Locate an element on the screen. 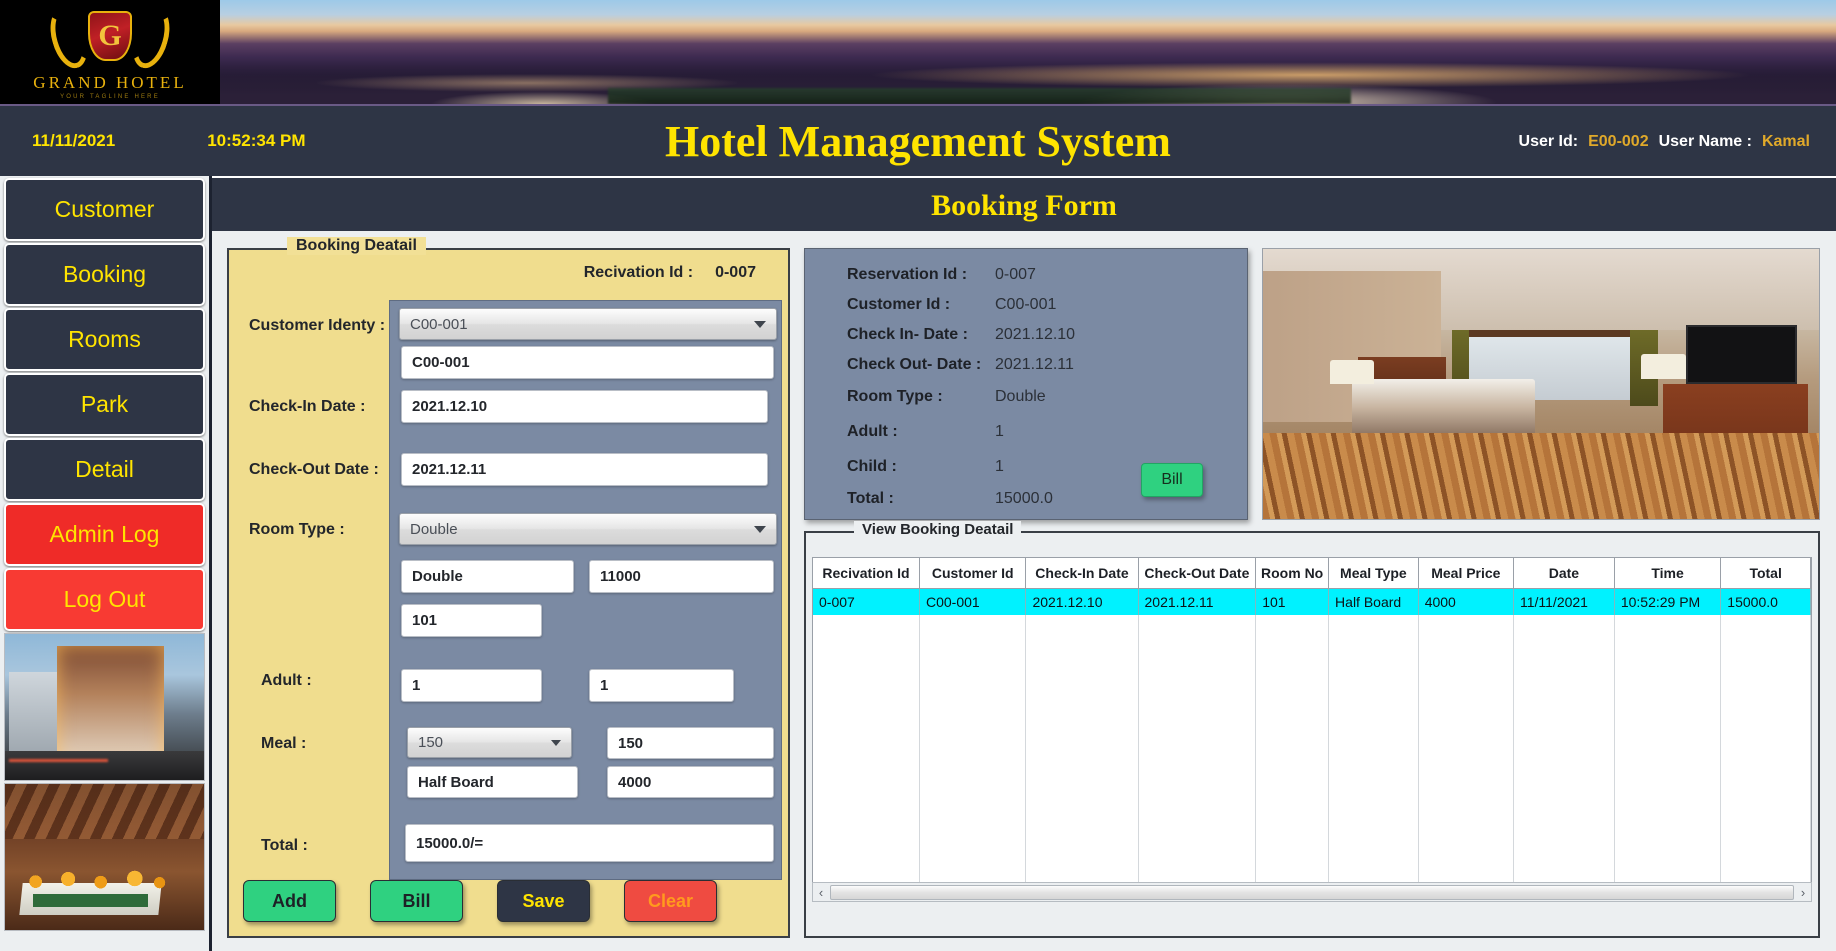 The image size is (1836, 951). scroll-left-icon: ‹ is located at coordinates (821, 892).